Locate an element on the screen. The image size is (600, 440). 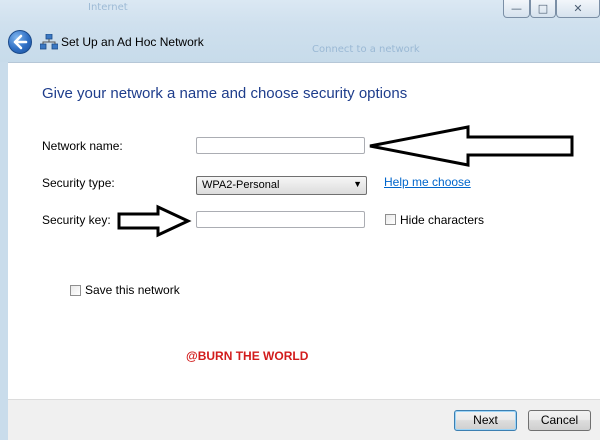
save-network-checkbox is located at coordinates (75, 290).